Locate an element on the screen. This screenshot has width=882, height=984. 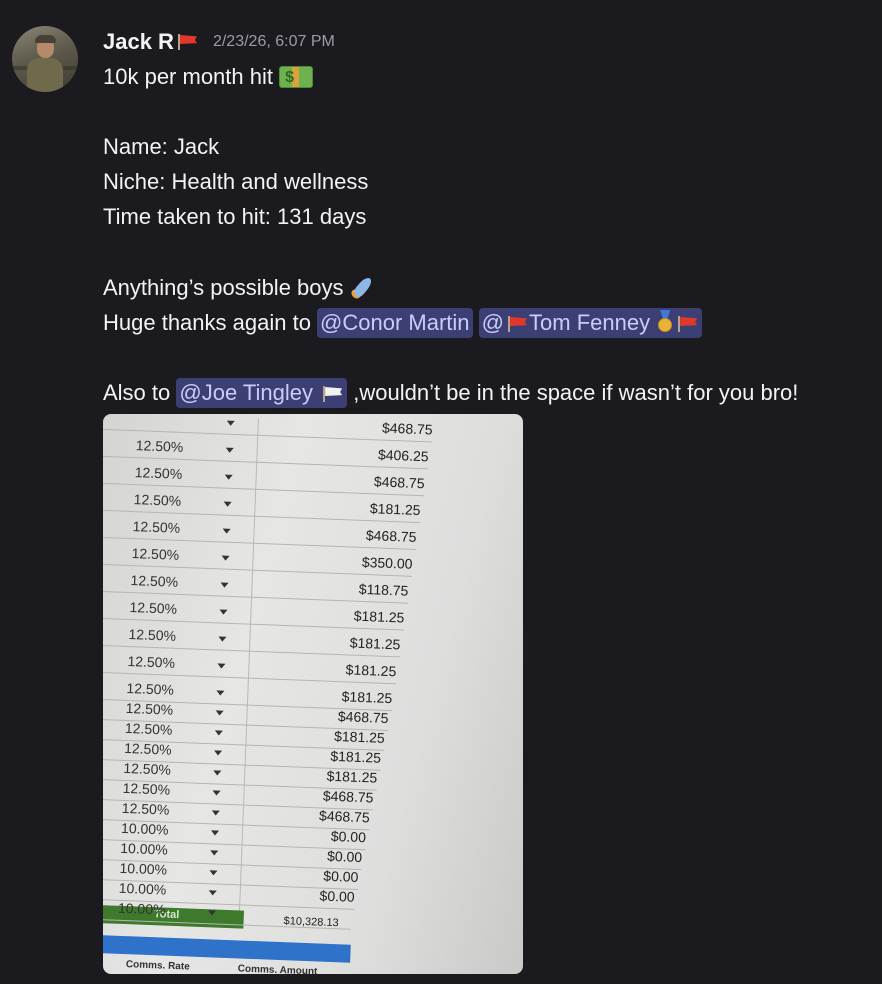
author-name: Jack R is located at coordinates (138, 42).